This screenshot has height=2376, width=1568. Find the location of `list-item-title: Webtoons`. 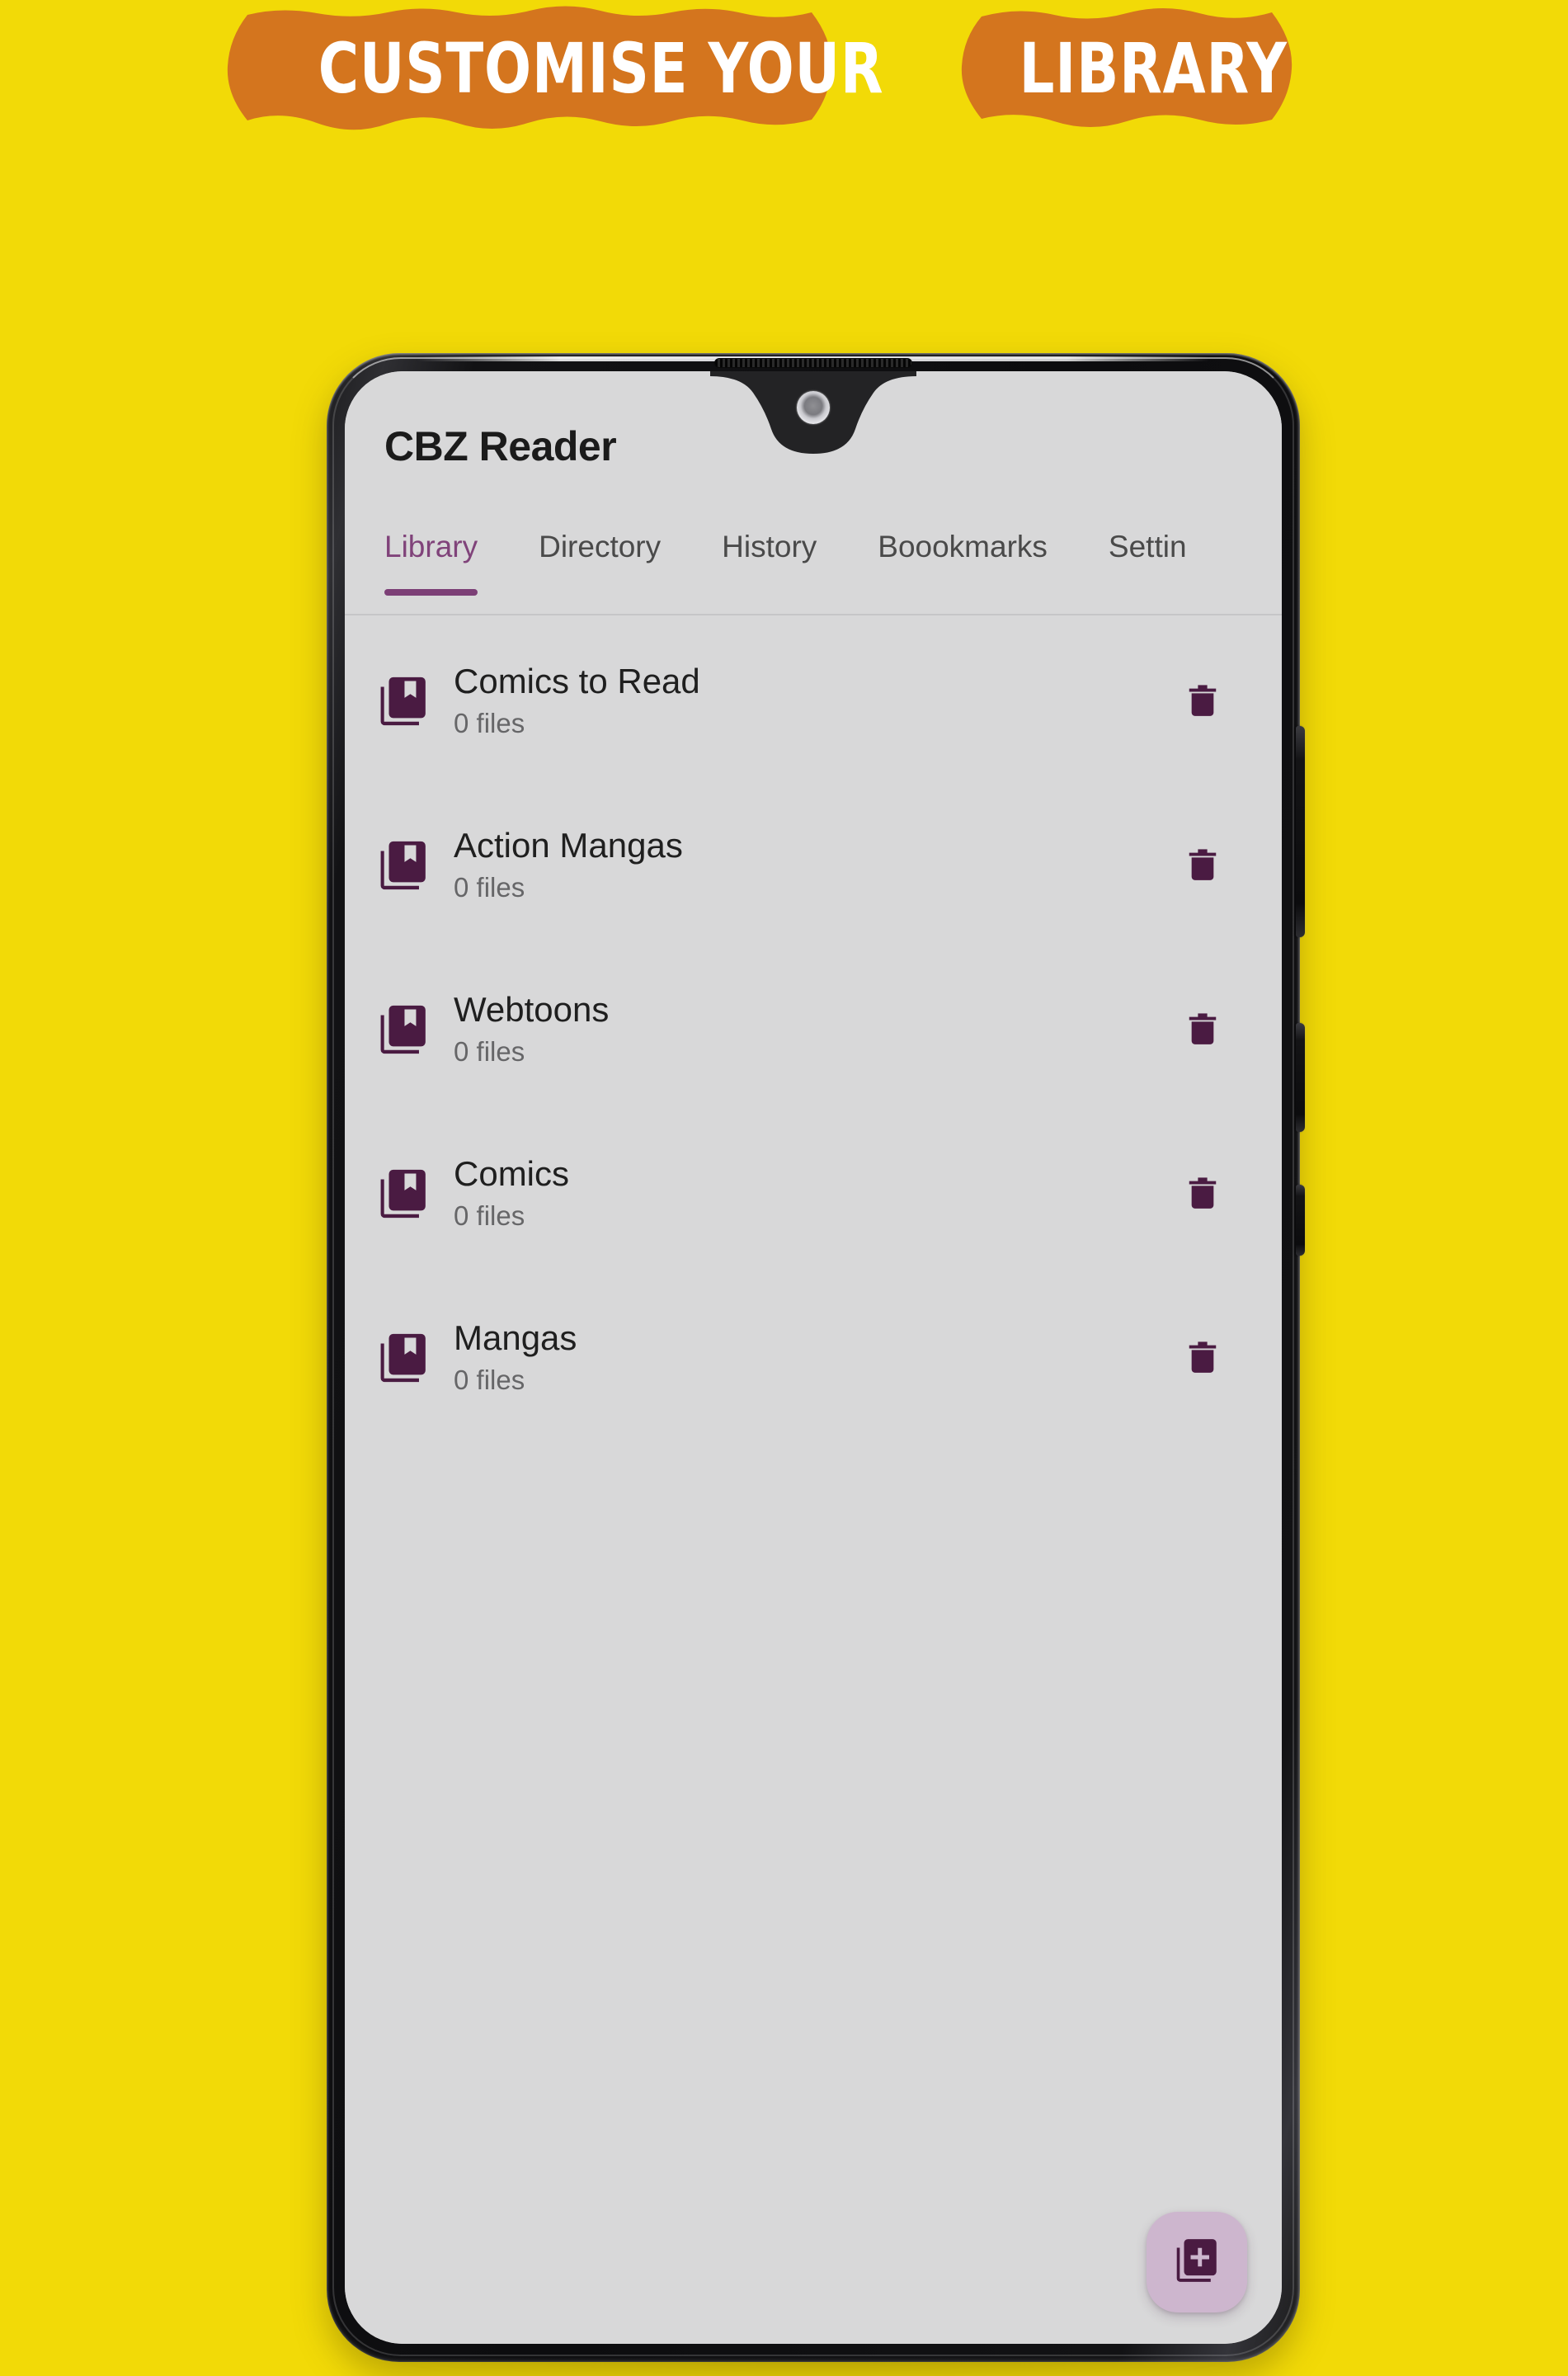

list-item-title: Webtoons is located at coordinates (532, 1009).